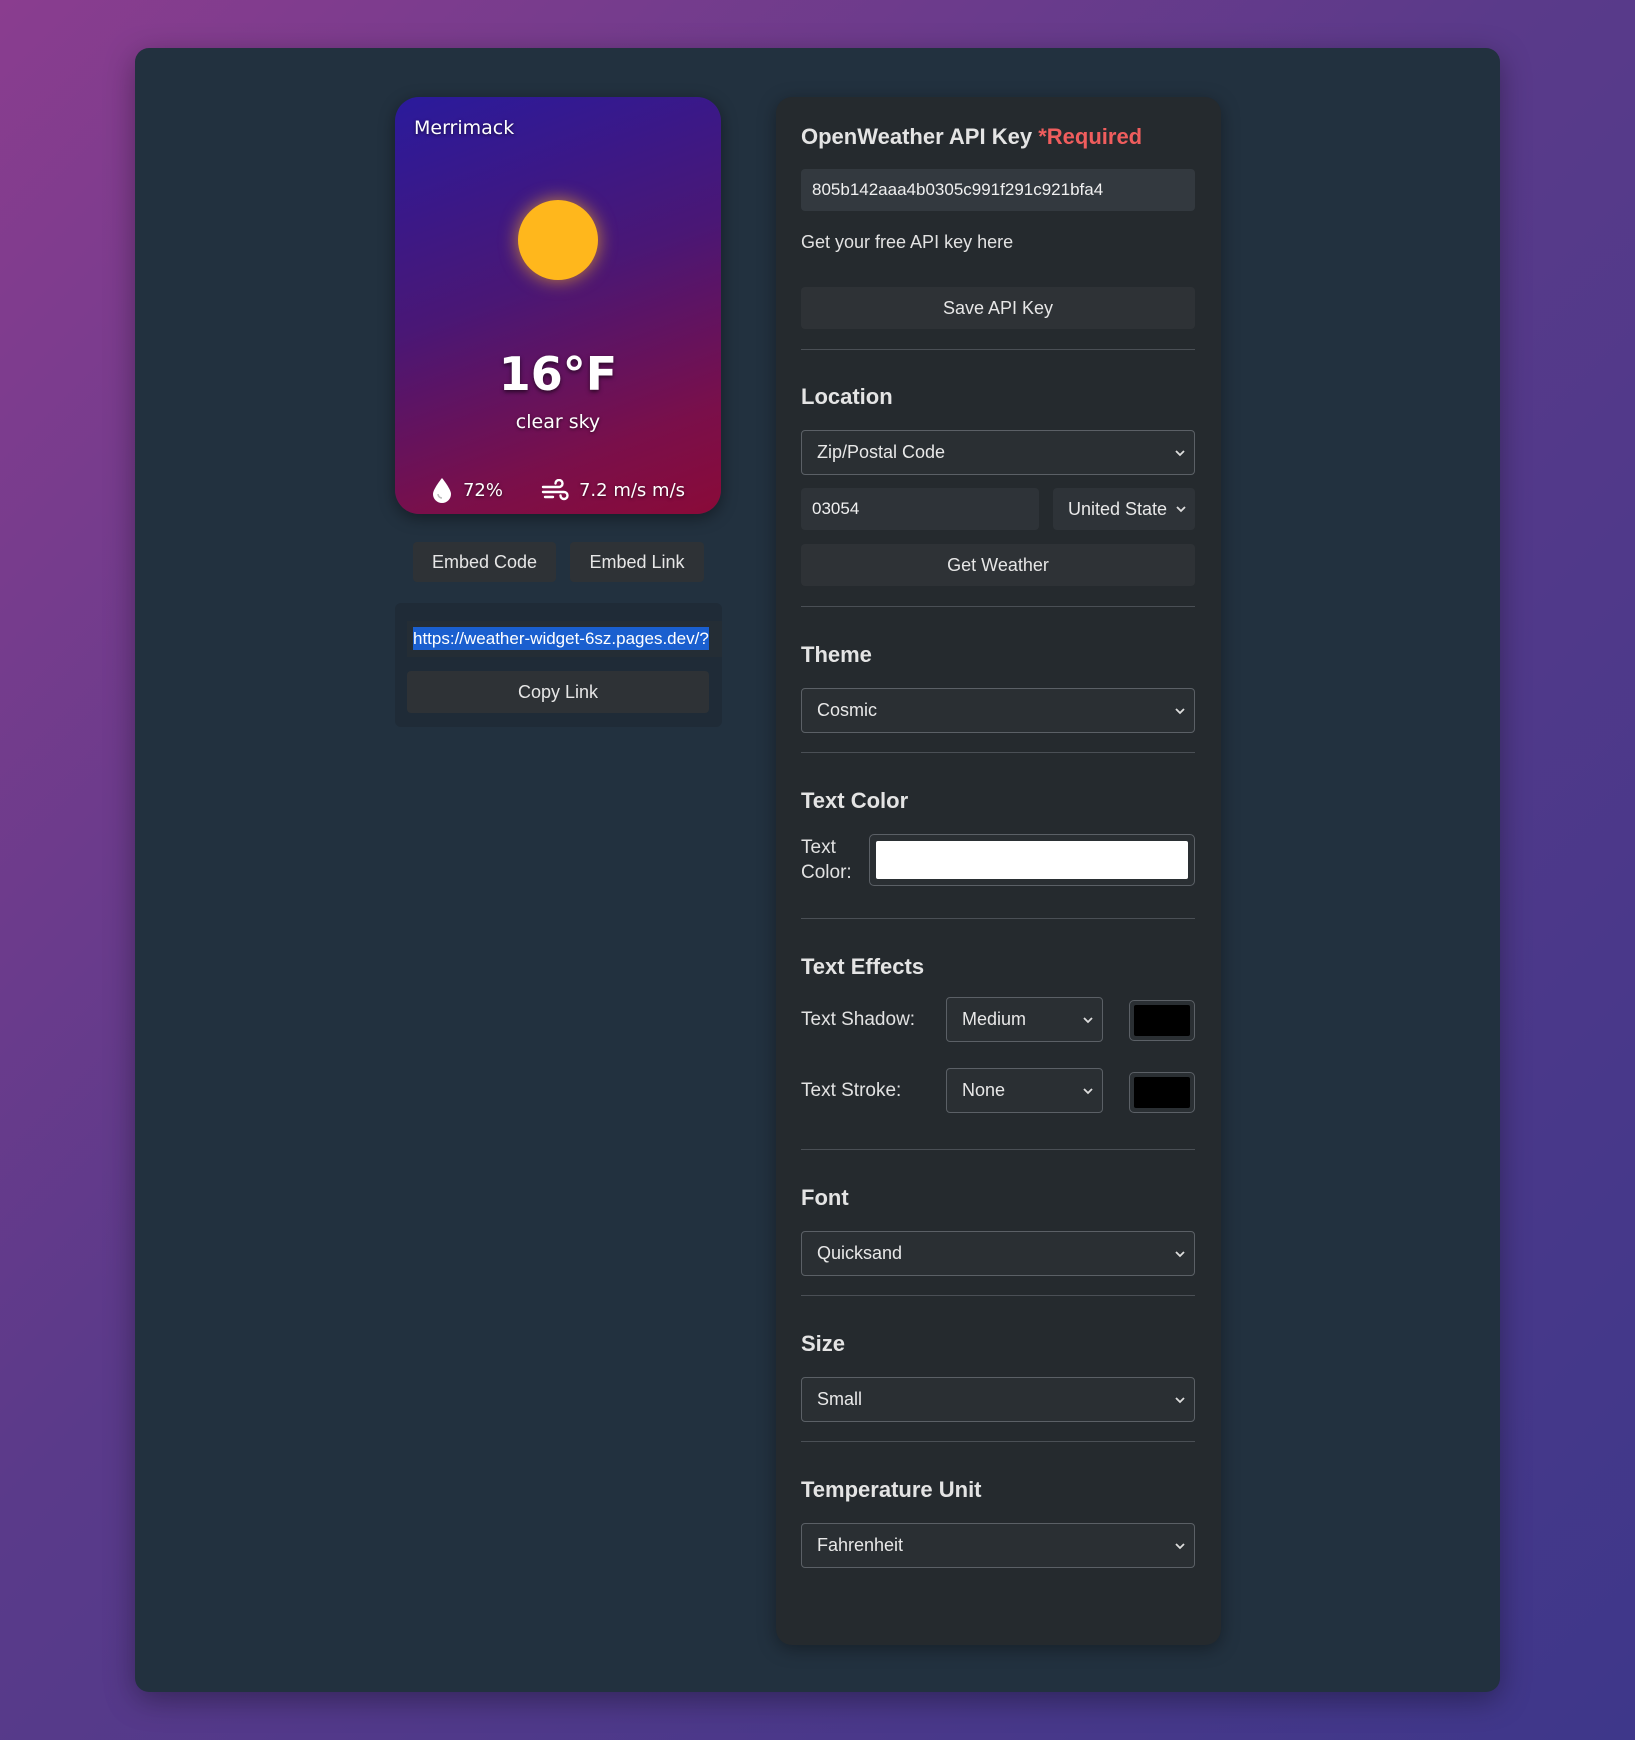  What do you see at coordinates (998, 1253) in the screenshot?
I see `font-select: Quicksand` at bounding box center [998, 1253].